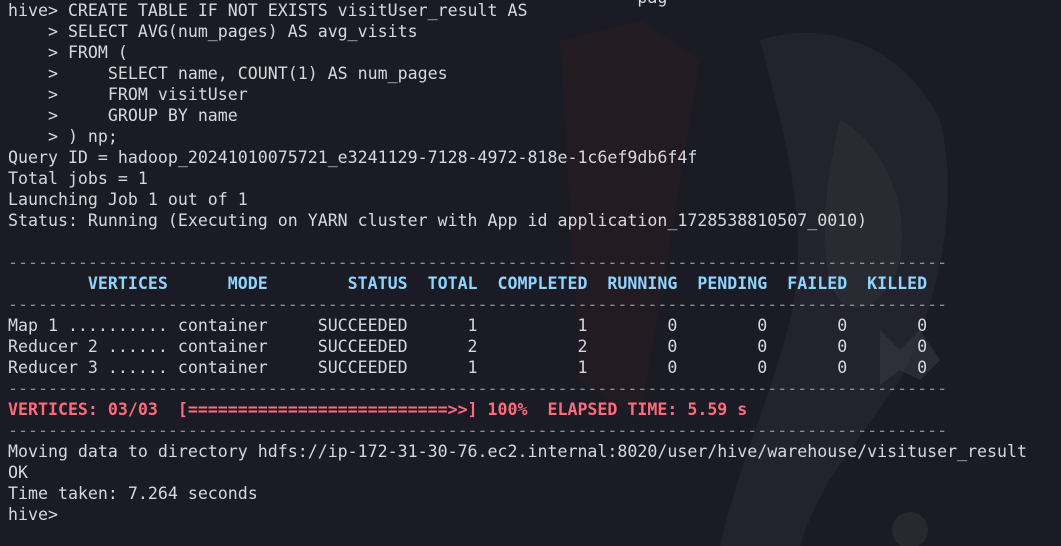 The width and height of the screenshot is (1061, 546). I want to click on terminal-line: > FROM (, so click(68, 52).